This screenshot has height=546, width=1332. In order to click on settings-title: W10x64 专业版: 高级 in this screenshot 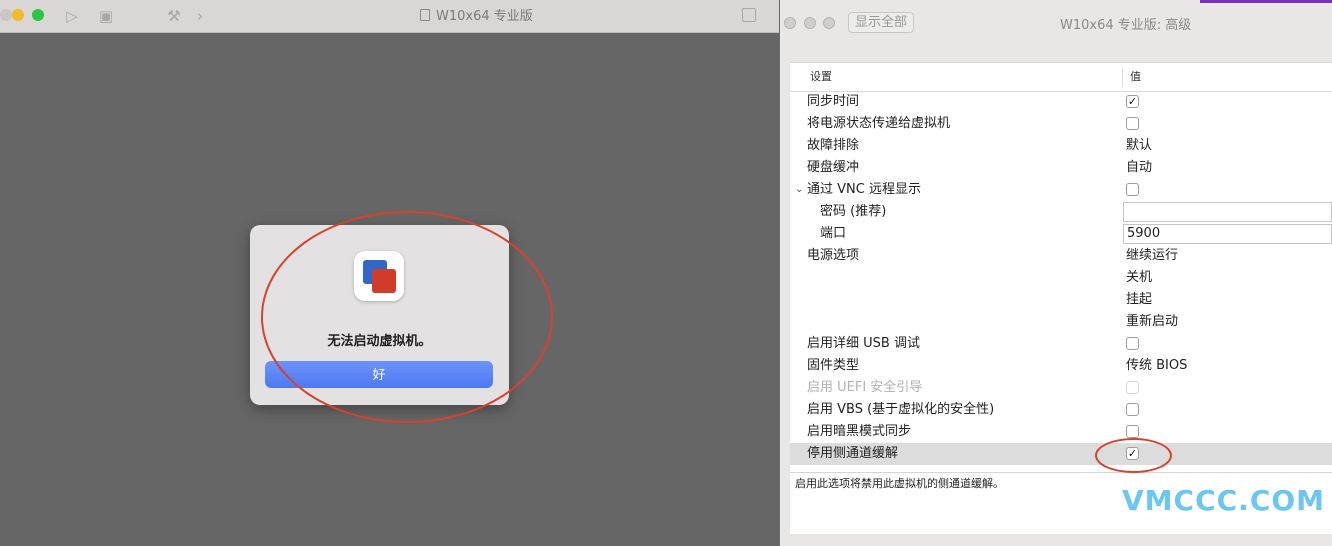, I will do `click(1126, 25)`.